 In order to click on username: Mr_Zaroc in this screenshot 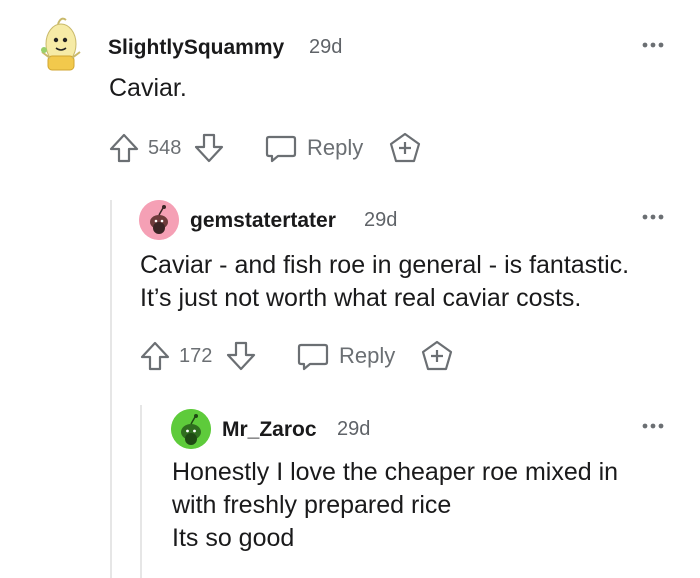, I will do `click(269, 430)`.